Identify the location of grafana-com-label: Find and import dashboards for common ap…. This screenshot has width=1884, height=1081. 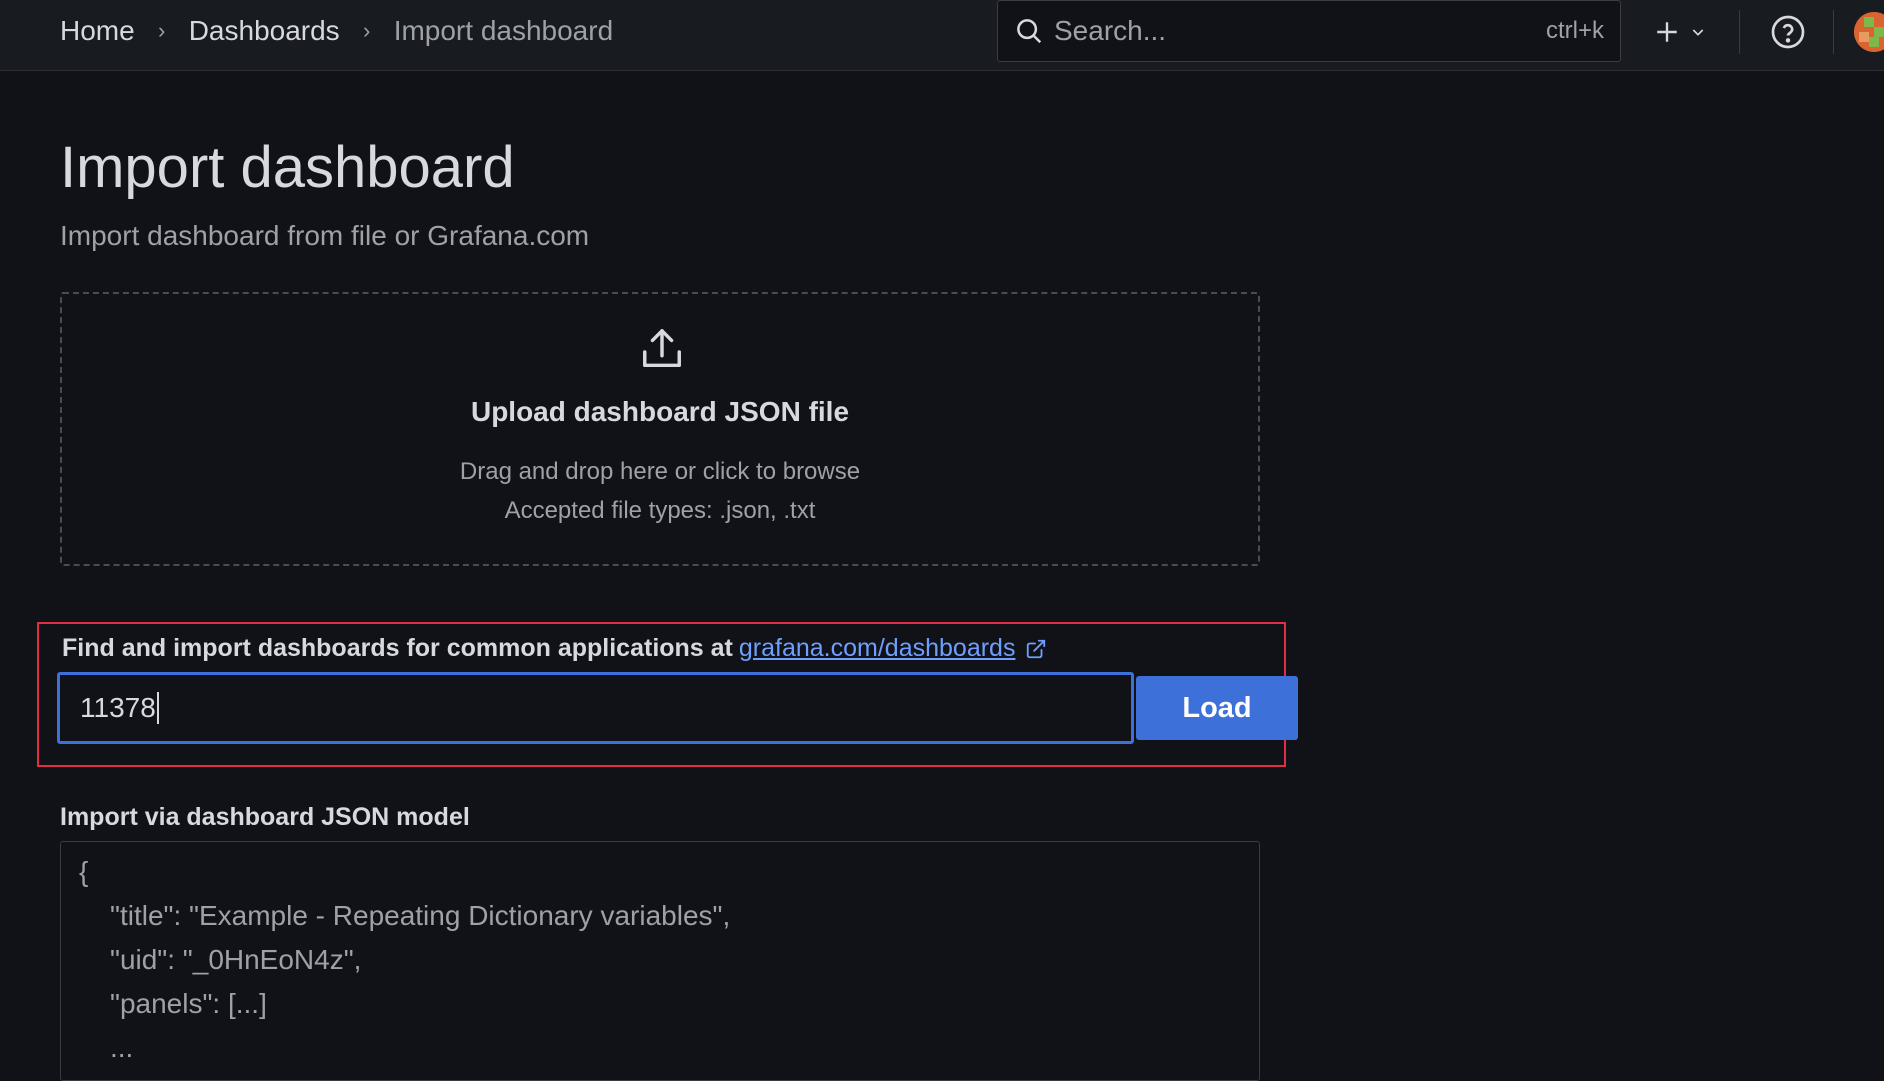
(554, 648).